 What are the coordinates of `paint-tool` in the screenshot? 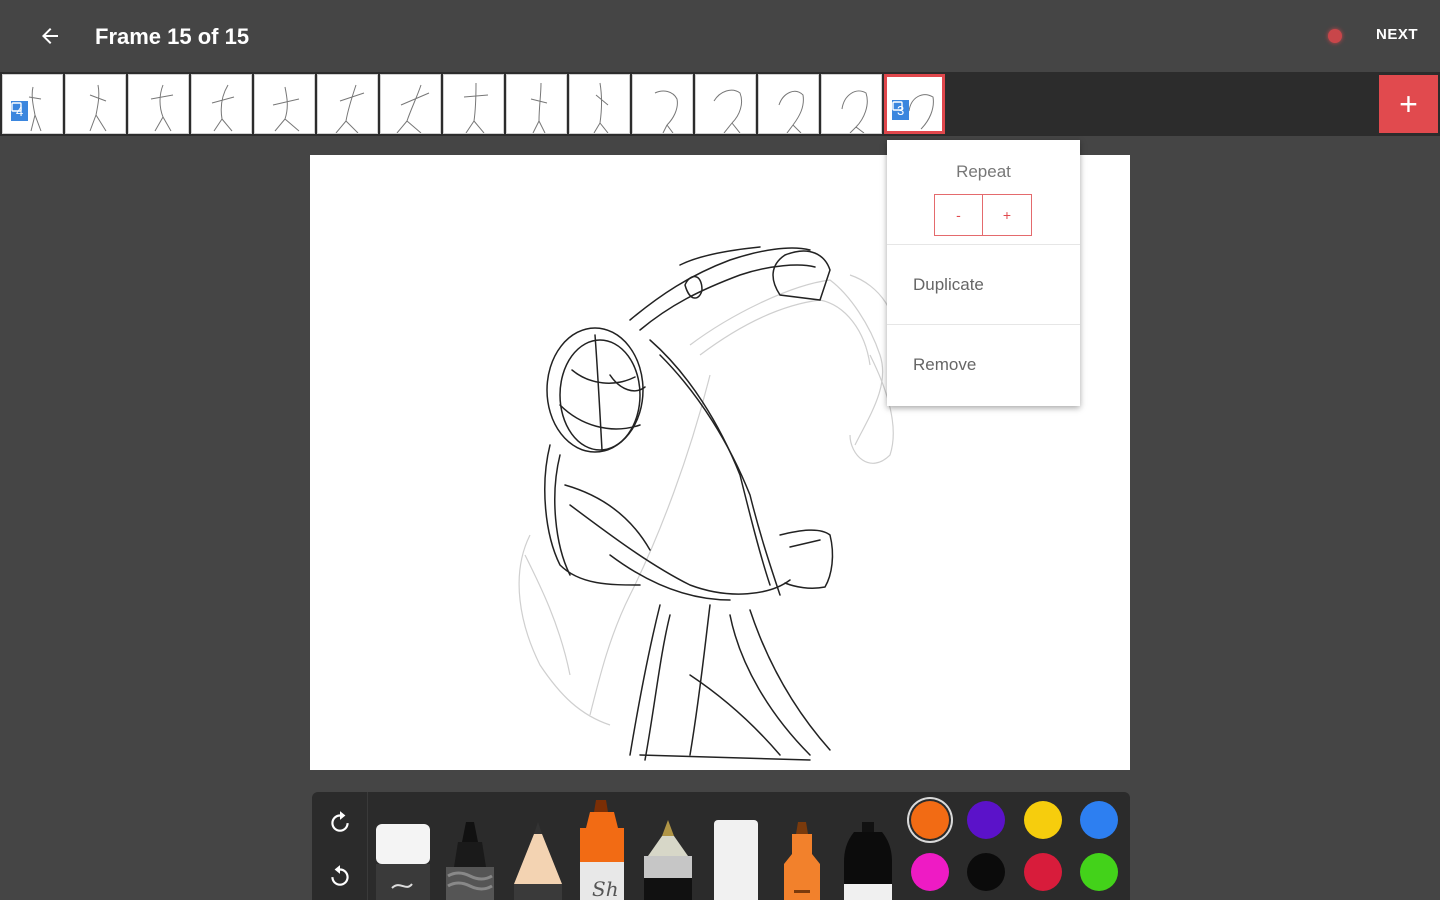 It's located at (802, 846).